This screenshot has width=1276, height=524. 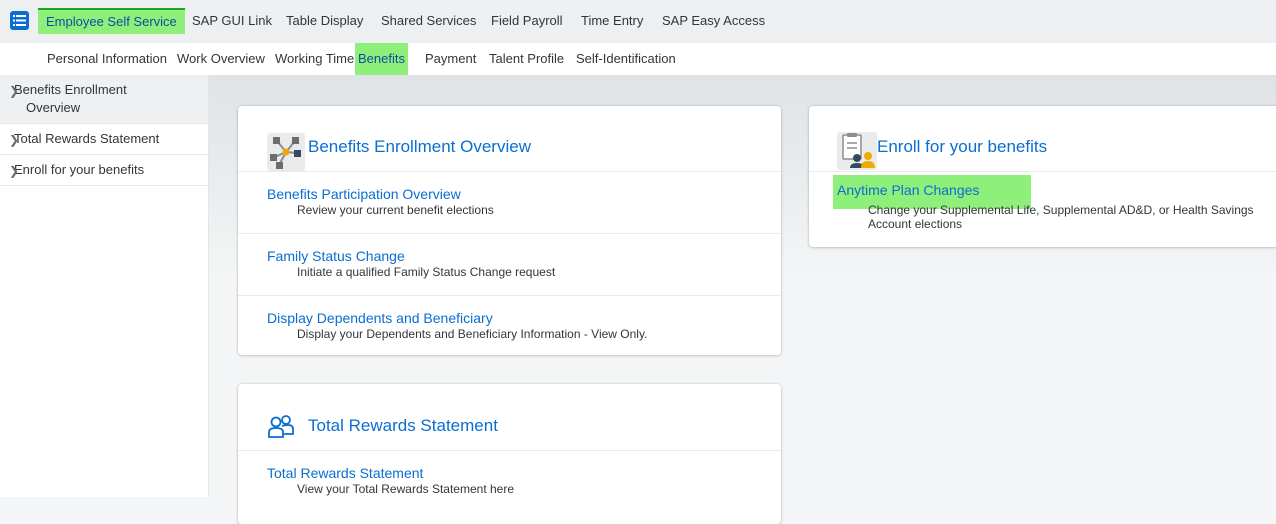 I want to click on link-description: Review your current benefit elections, so click(x=395, y=210).